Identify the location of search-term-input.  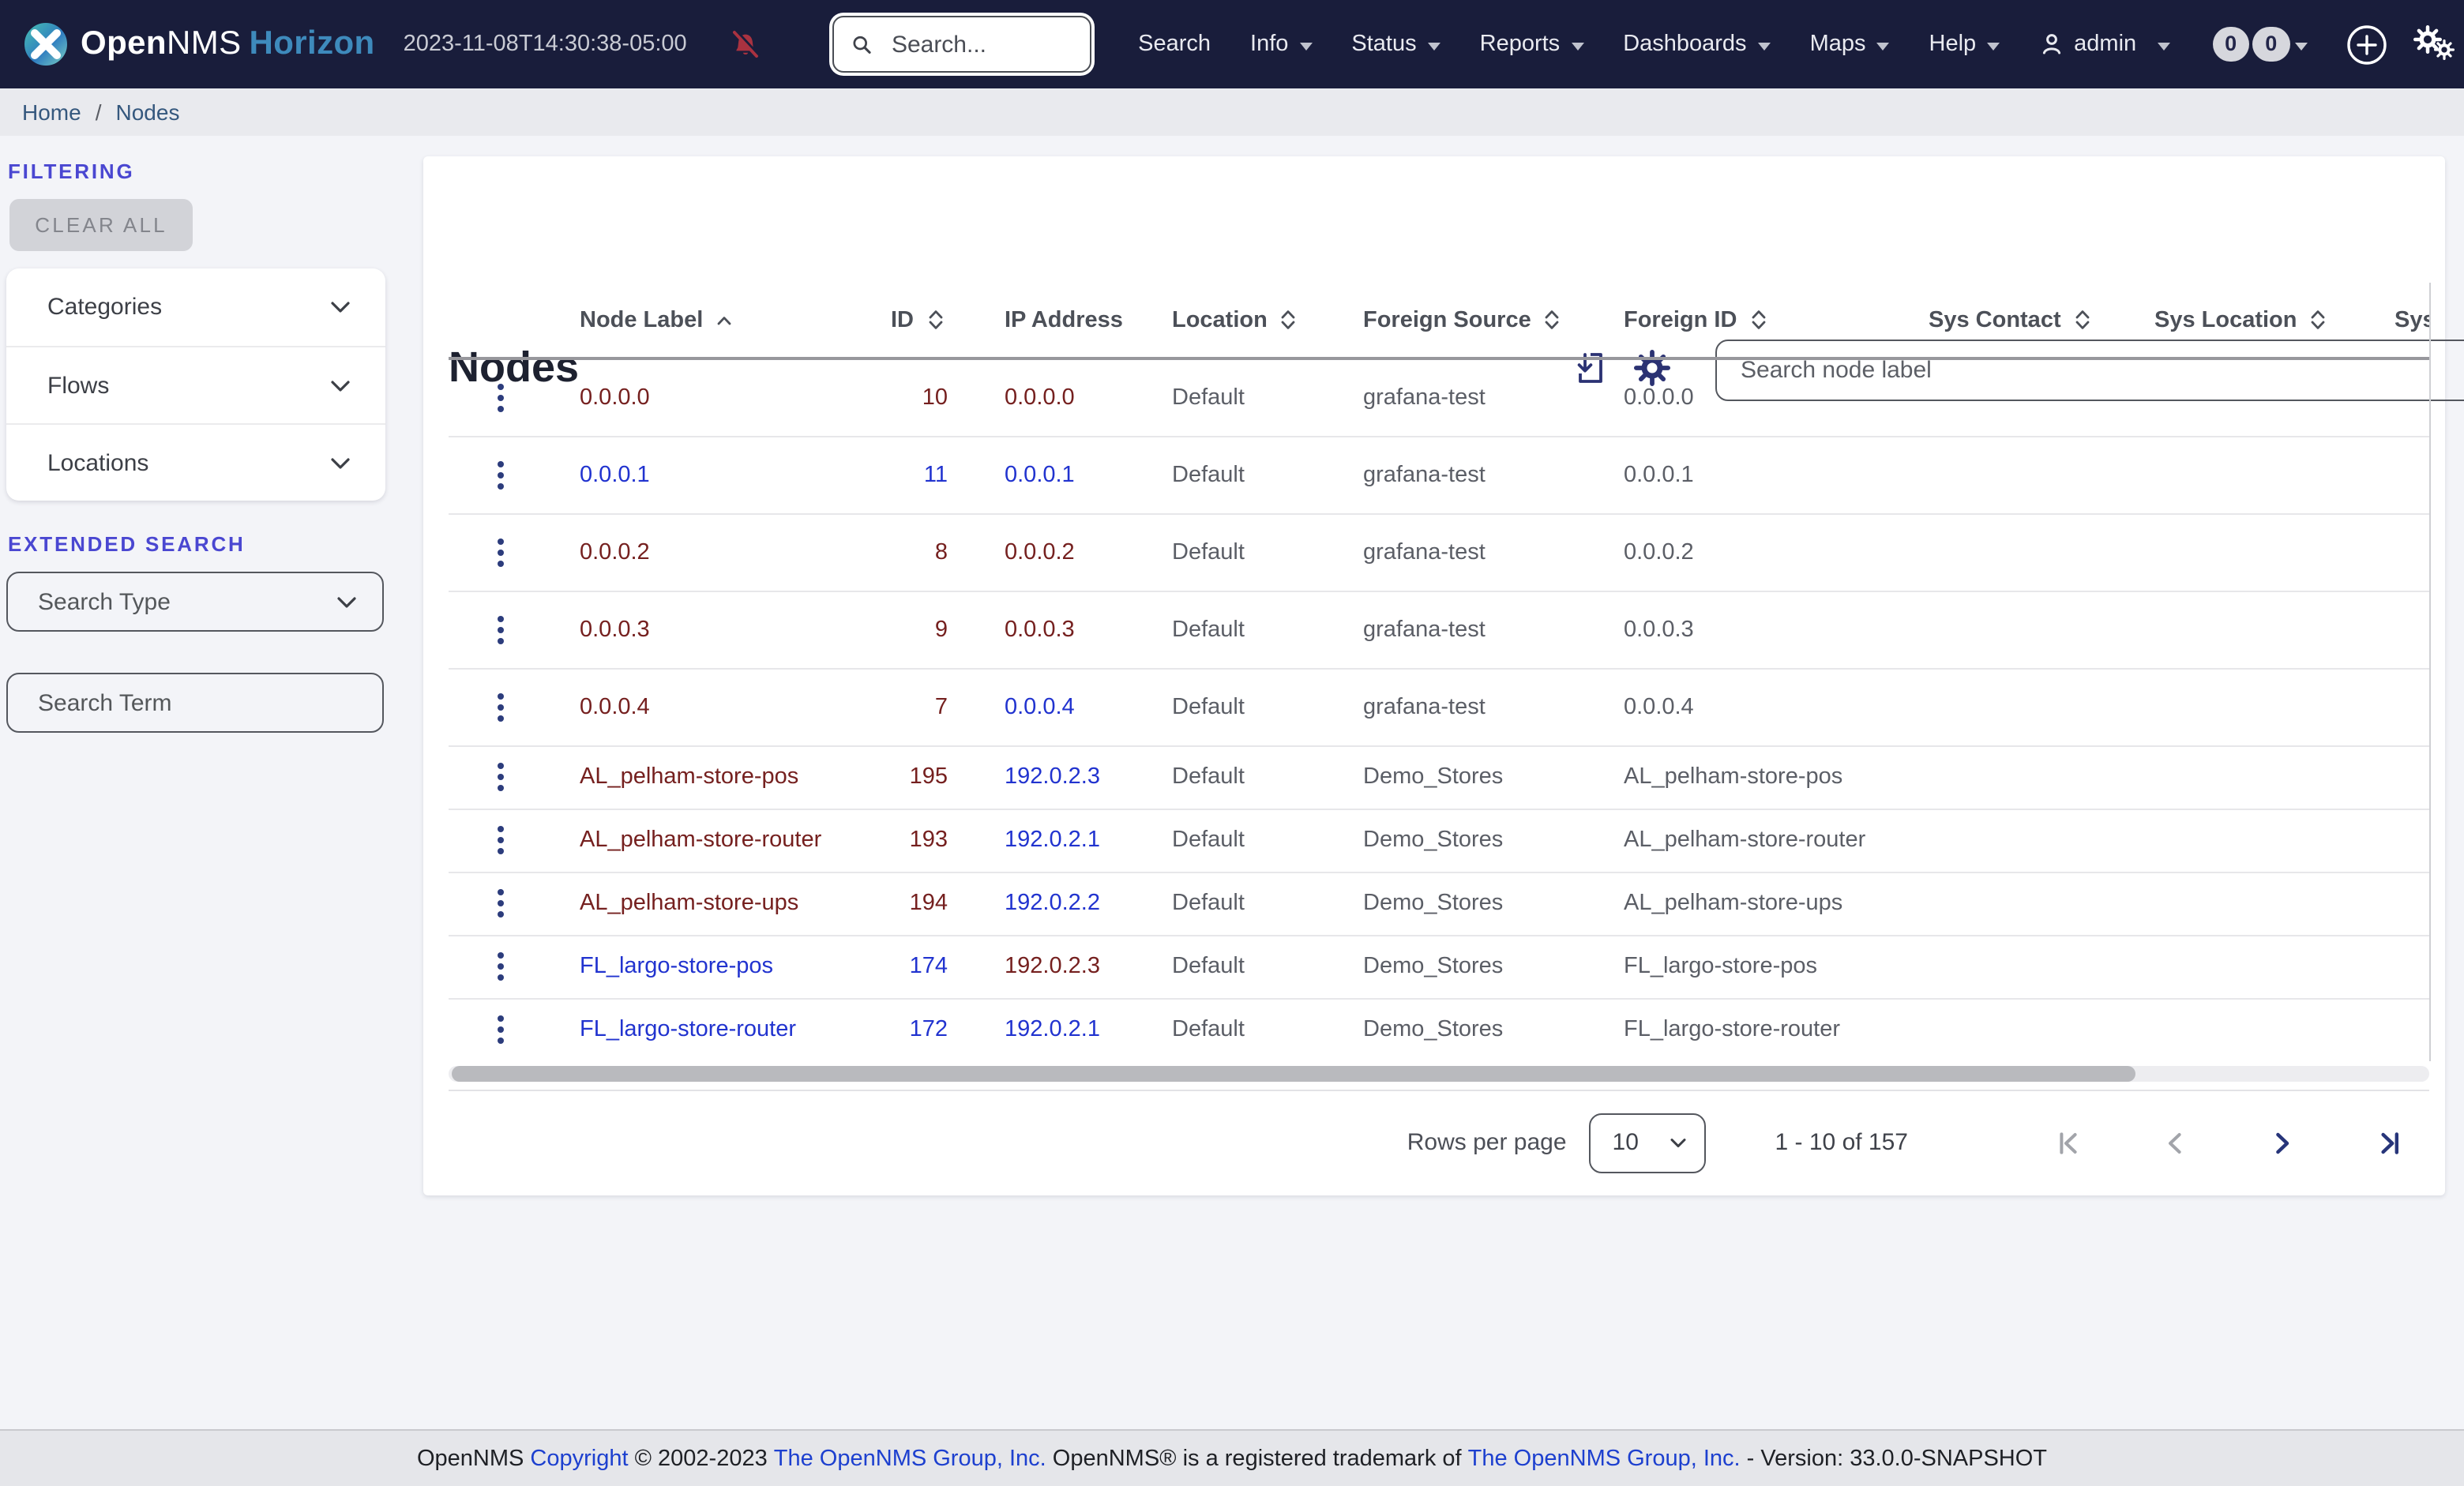
(195, 702).